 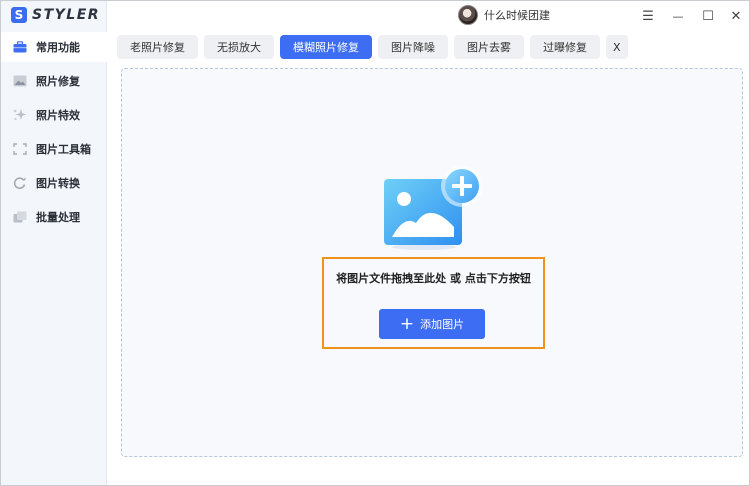 I want to click on plus-icon: +, so click(x=407, y=323).